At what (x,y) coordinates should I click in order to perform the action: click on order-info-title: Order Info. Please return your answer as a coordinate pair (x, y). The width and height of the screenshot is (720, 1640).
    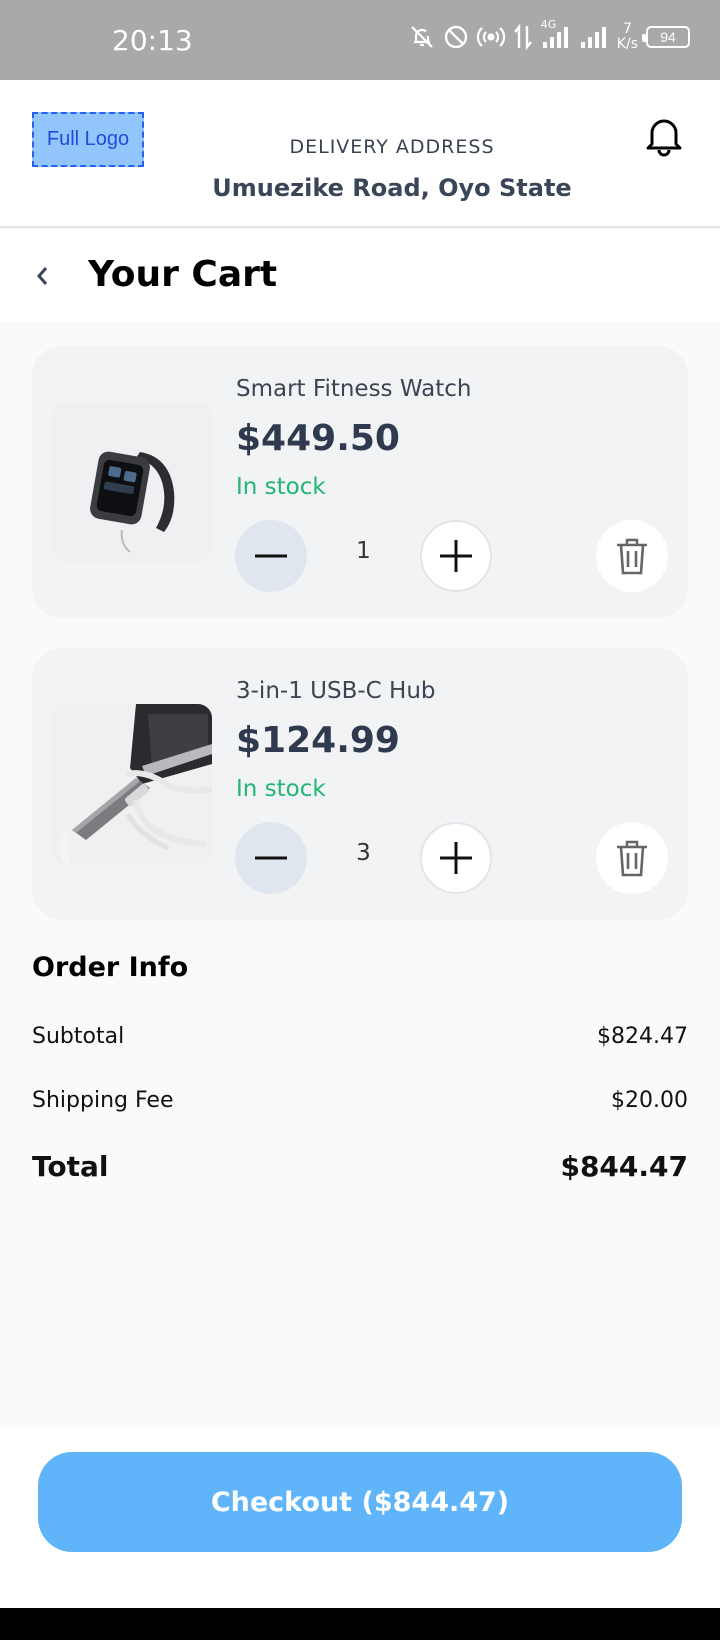
    Looking at the image, I should click on (110, 967).